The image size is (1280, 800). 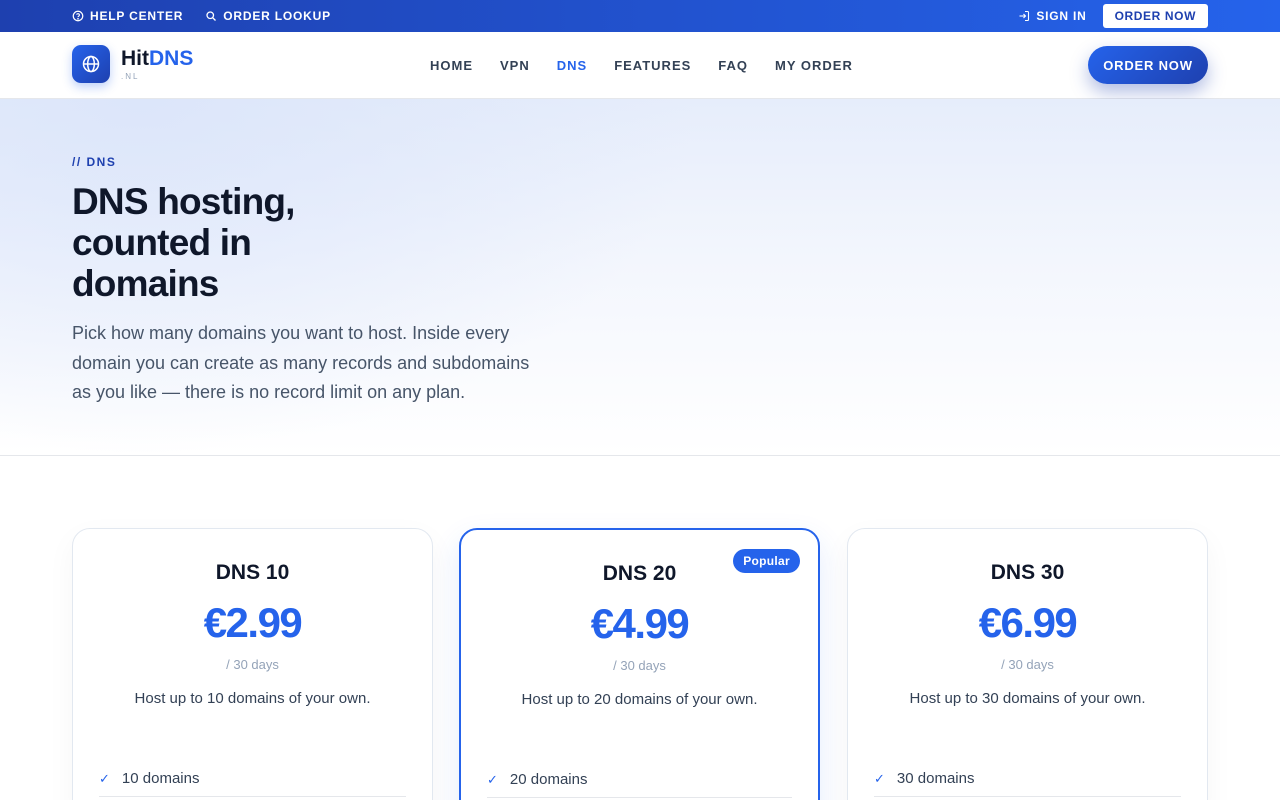 I want to click on plan-name: DNS 10, so click(x=252, y=572).